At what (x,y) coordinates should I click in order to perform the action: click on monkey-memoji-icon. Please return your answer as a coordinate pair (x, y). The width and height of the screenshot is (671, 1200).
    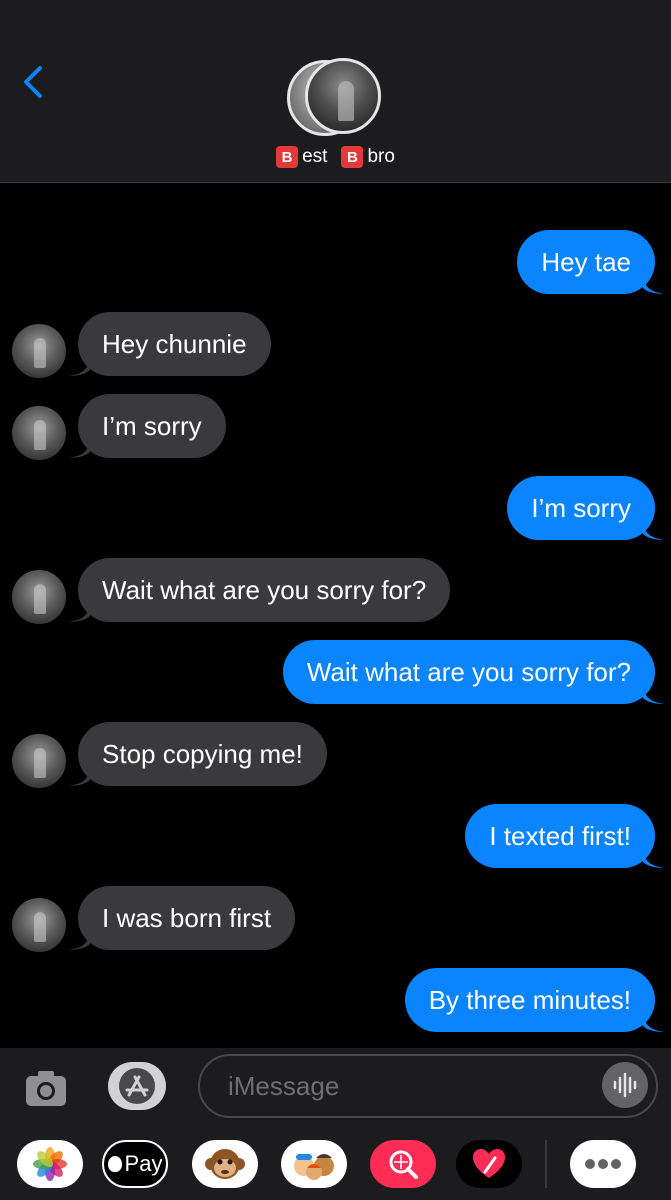
    Looking at the image, I should click on (225, 1164).